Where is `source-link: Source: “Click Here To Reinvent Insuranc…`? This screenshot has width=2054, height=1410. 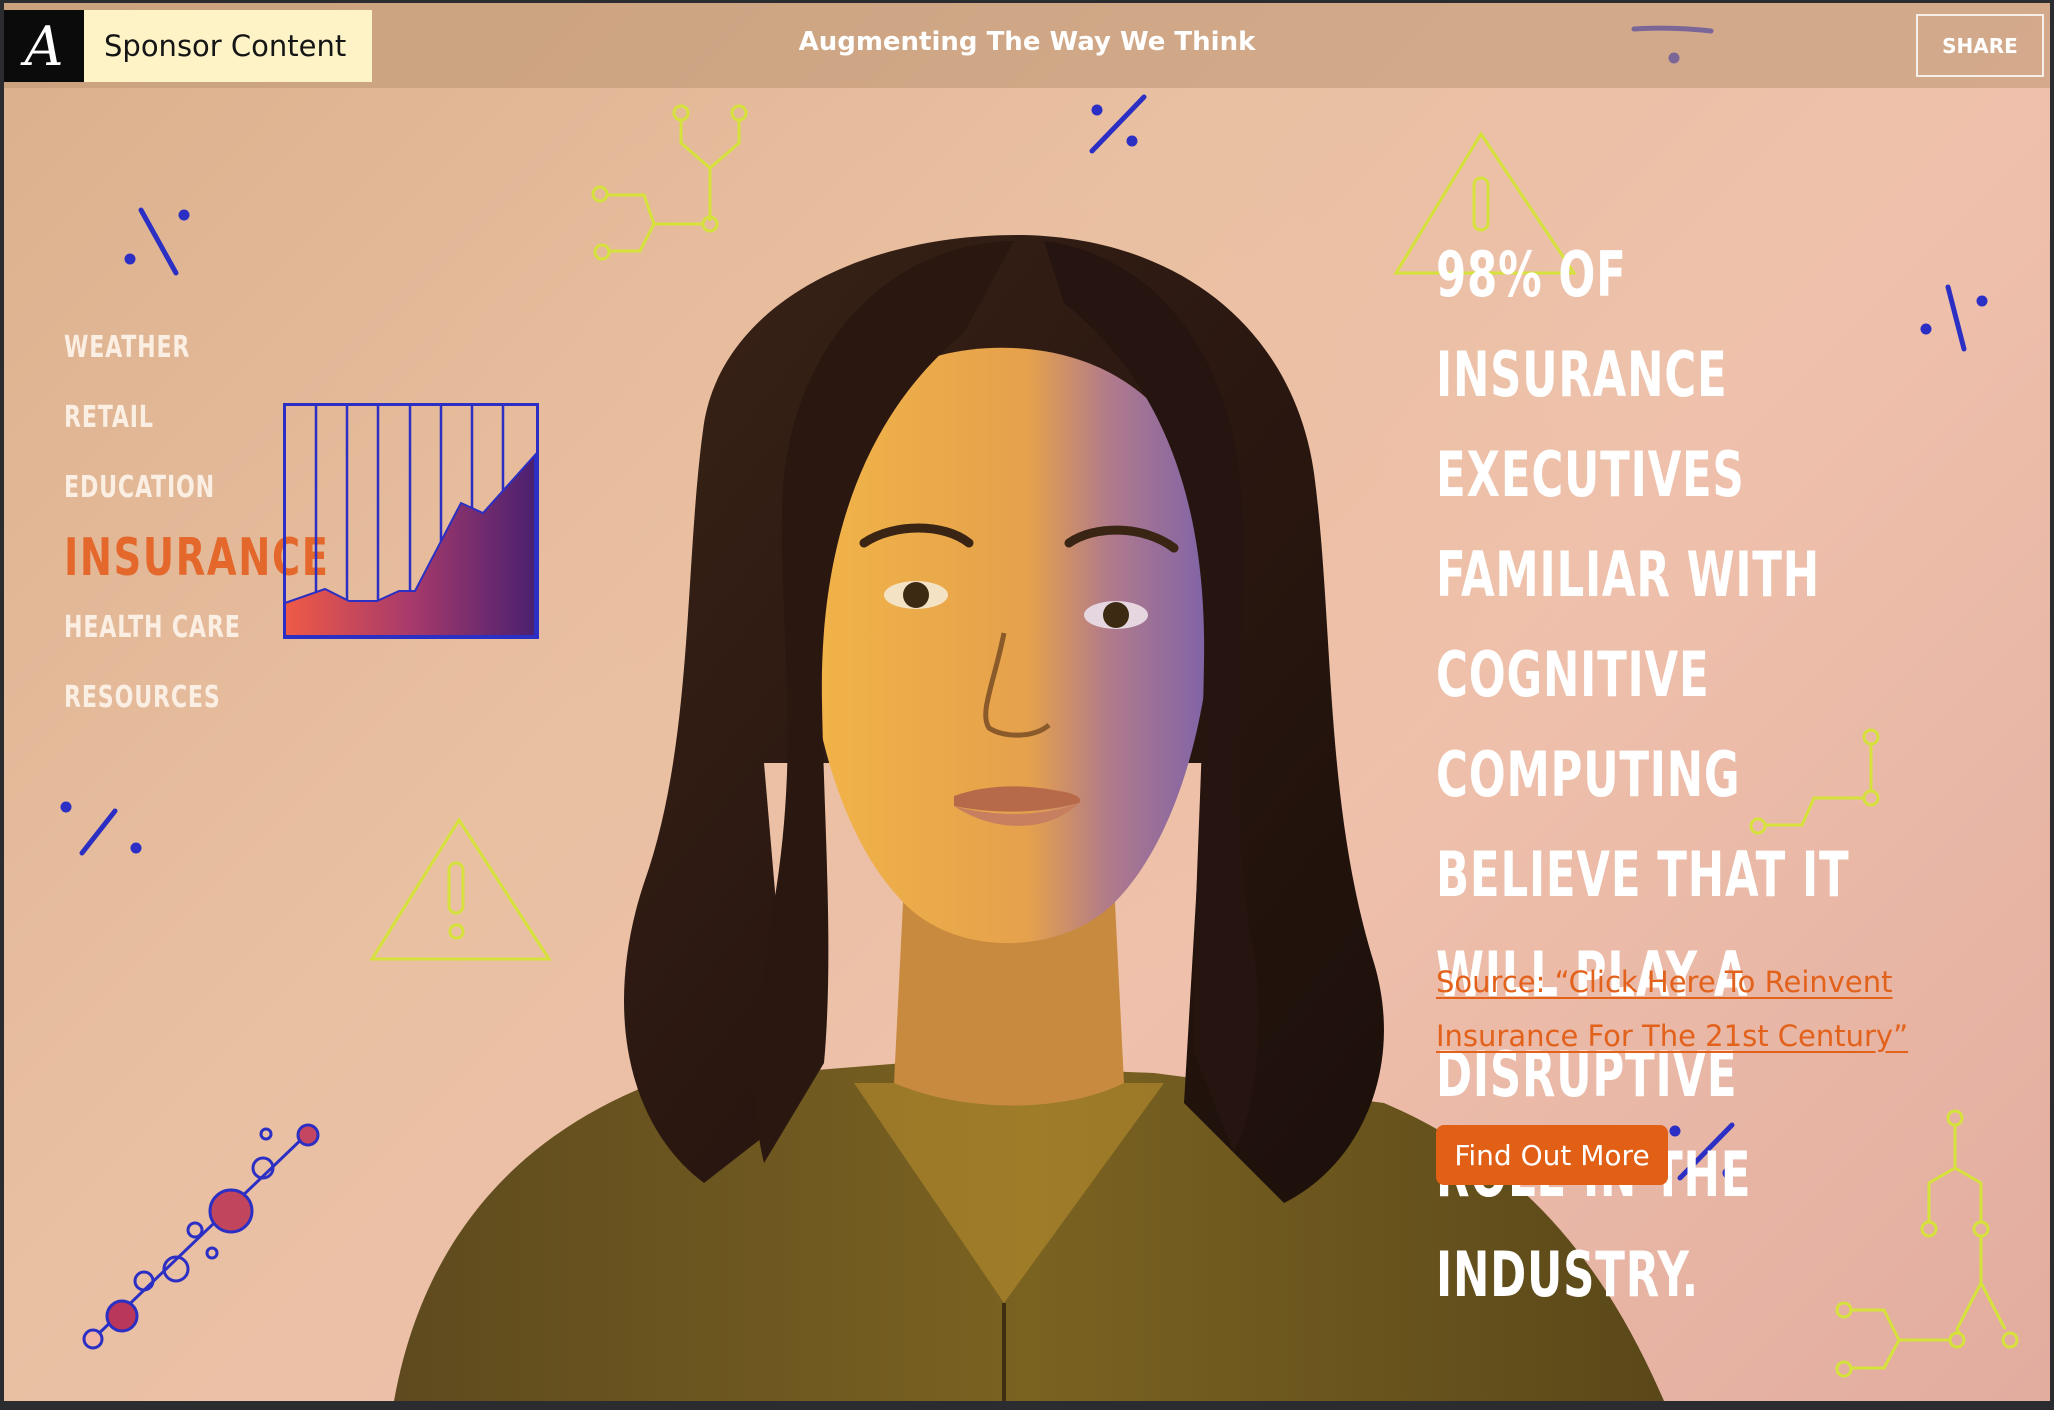
source-link: Source: “Click Here To Reinvent Insuranc… is located at coordinates (1696, 1009).